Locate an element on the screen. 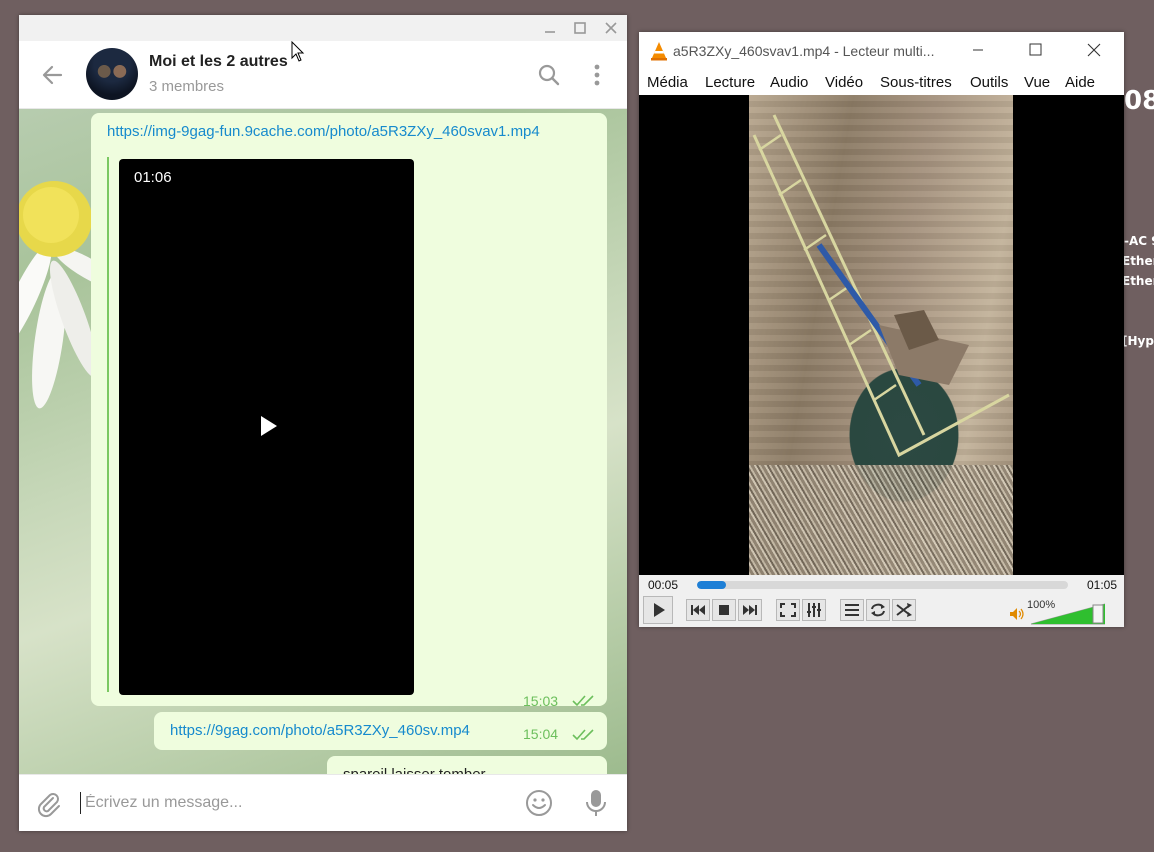  loop-button is located at coordinates (878, 610).